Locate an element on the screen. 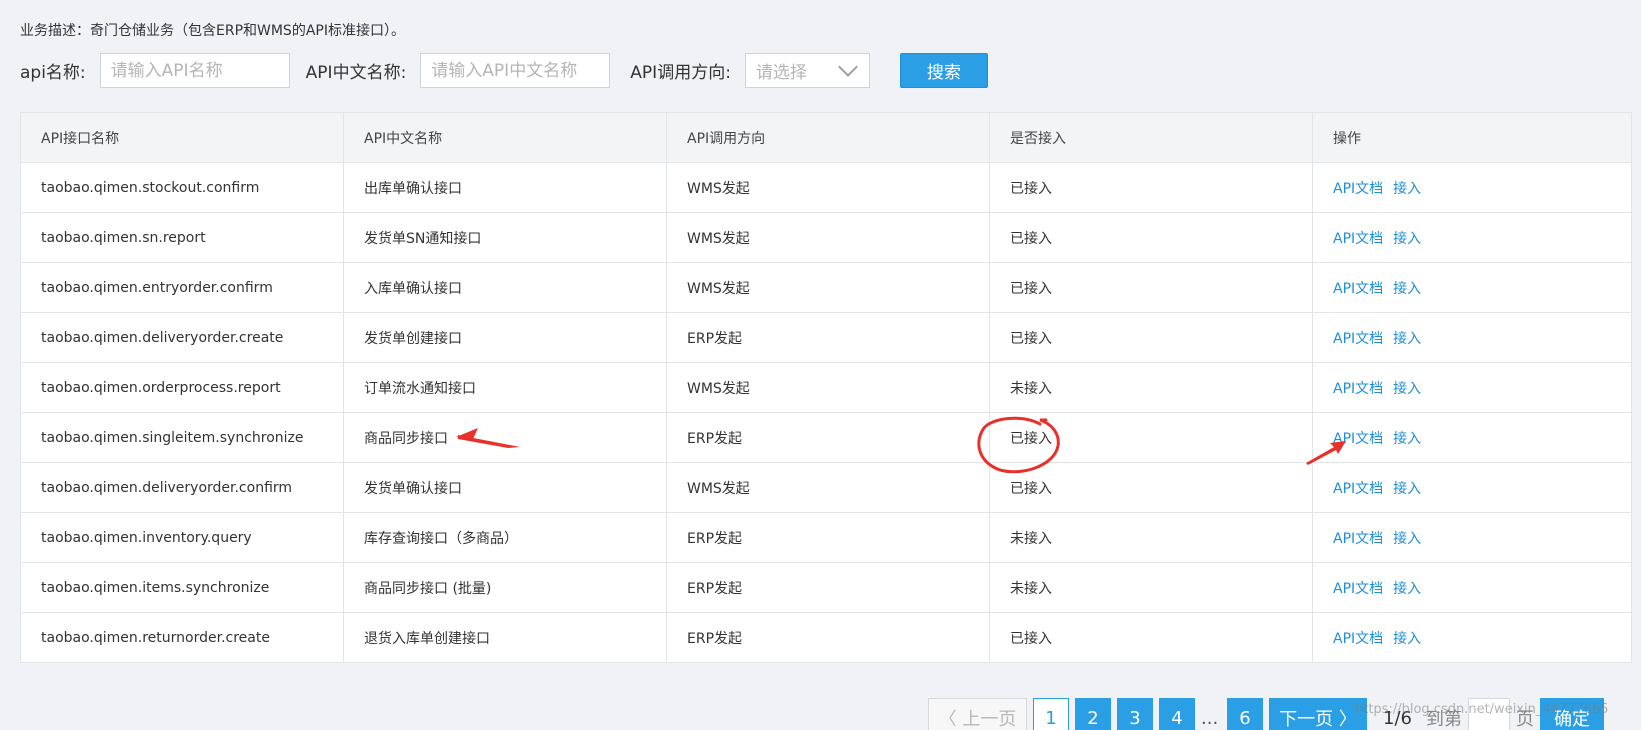  cell-api-name: taobao.qimen.stockout.confirm is located at coordinates (182, 187).